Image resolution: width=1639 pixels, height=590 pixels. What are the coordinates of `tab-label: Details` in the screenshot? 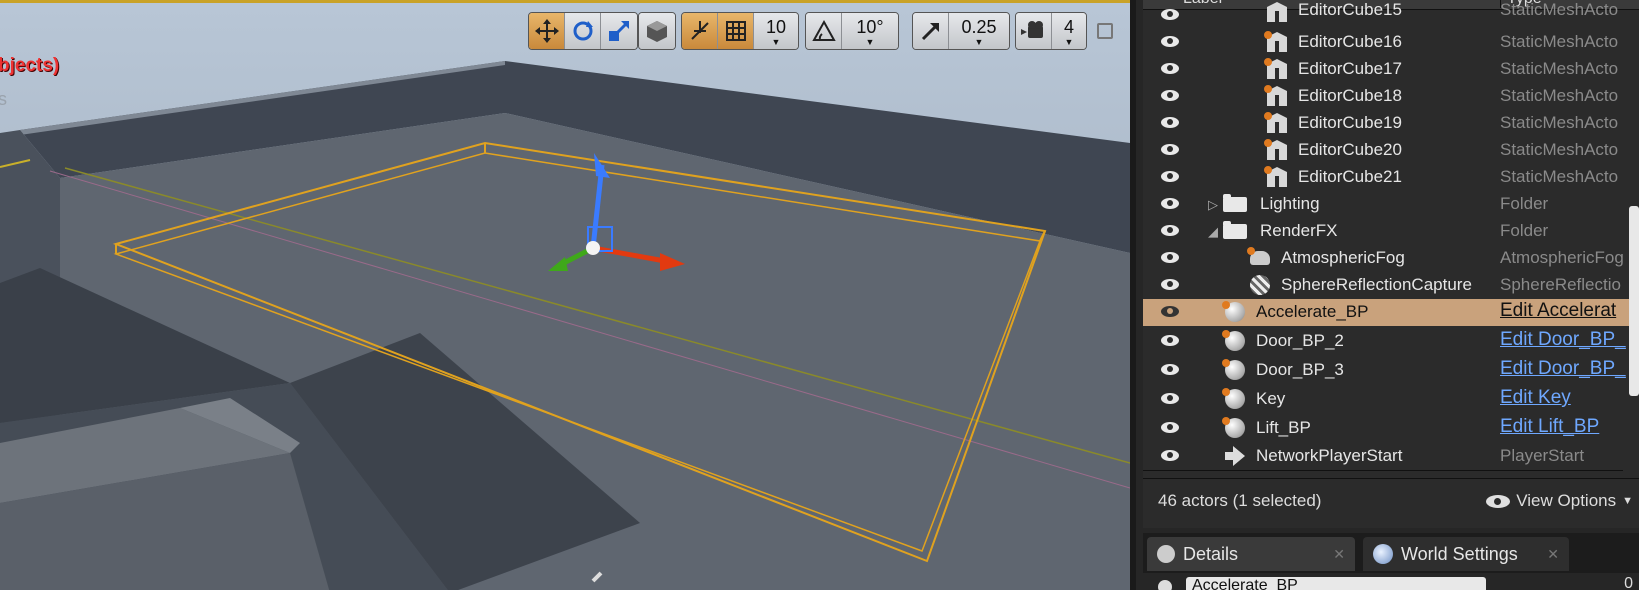 It's located at (1211, 553).